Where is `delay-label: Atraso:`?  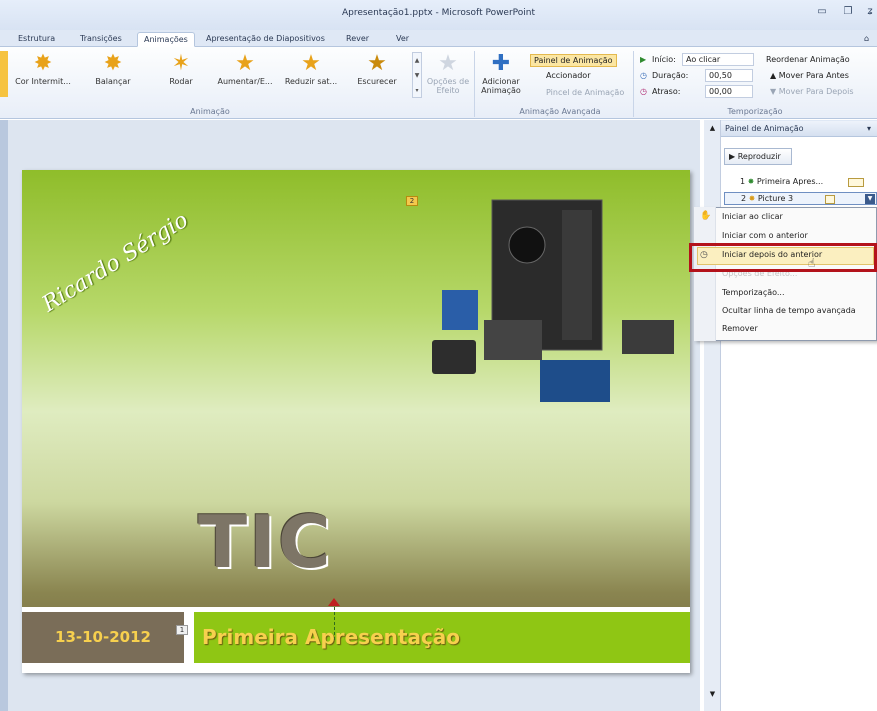 delay-label: Atraso: is located at coordinates (666, 91).